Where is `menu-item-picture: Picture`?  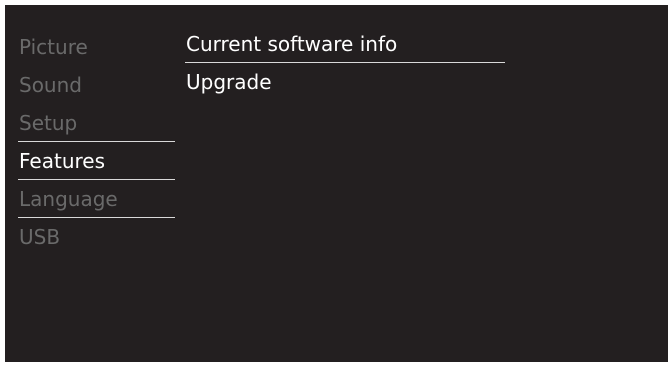
menu-item-picture: Picture is located at coordinates (96, 47).